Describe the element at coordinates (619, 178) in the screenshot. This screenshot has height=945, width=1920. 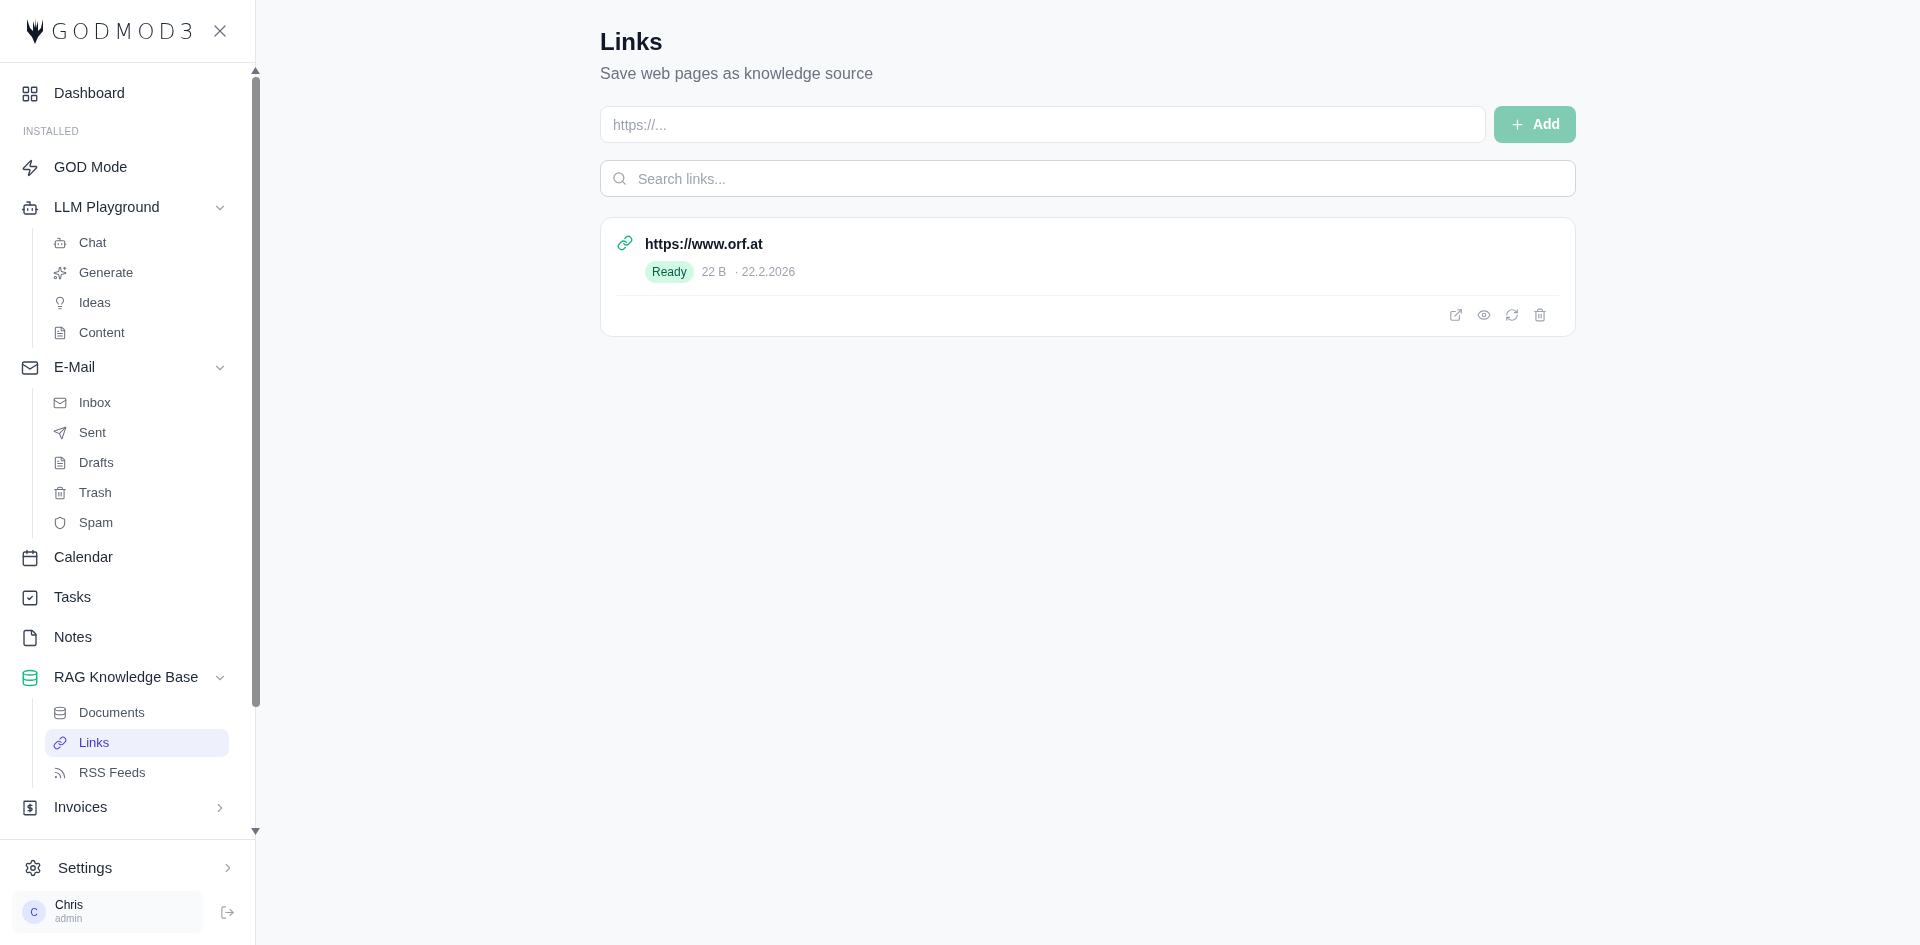
I see `search-icon` at that location.